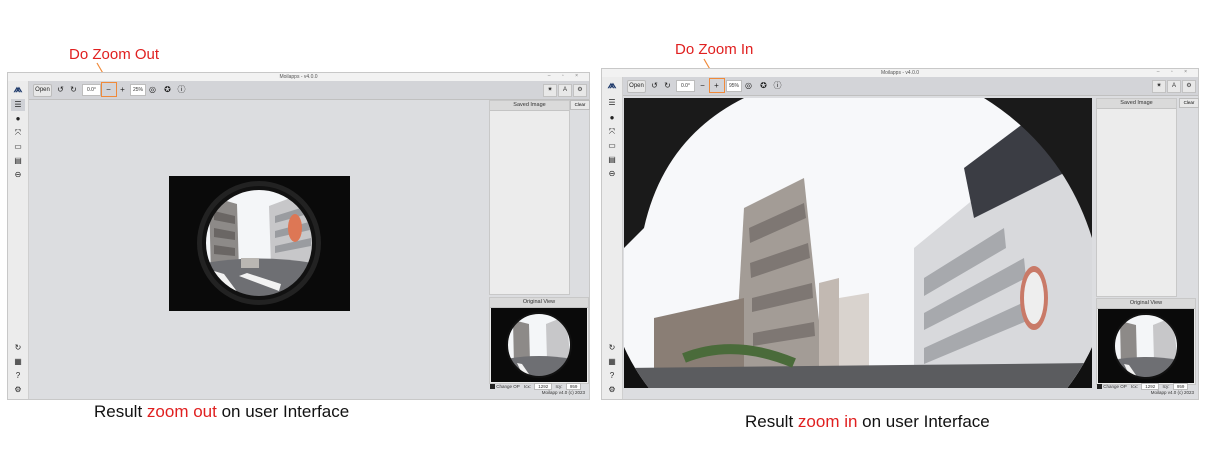 This screenshot has width=1205, height=456. What do you see at coordinates (910, 86) in the screenshot?
I see `toolbar: Open ↺ ↻ 0.0° − + 95% ◎ ✪ ⓘ ✷ A ⚙` at bounding box center [910, 86].